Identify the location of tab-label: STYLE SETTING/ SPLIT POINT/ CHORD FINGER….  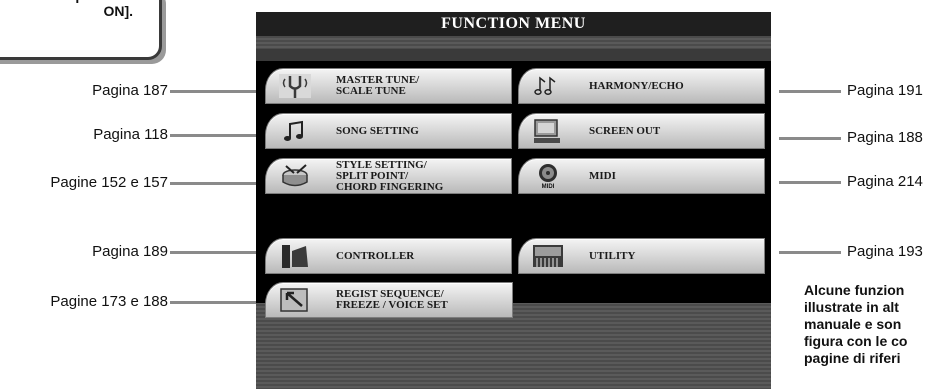
(390, 175).